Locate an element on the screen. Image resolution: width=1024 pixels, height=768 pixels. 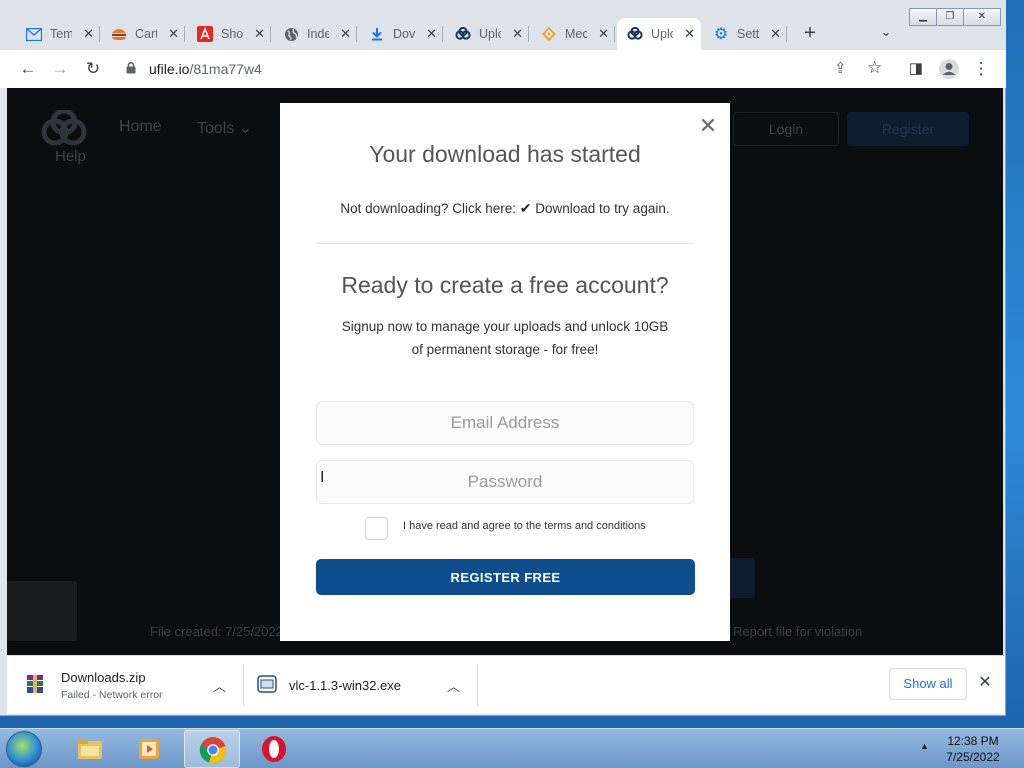
signup-title: Ready to create a free account? is located at coordinates (505, 285).